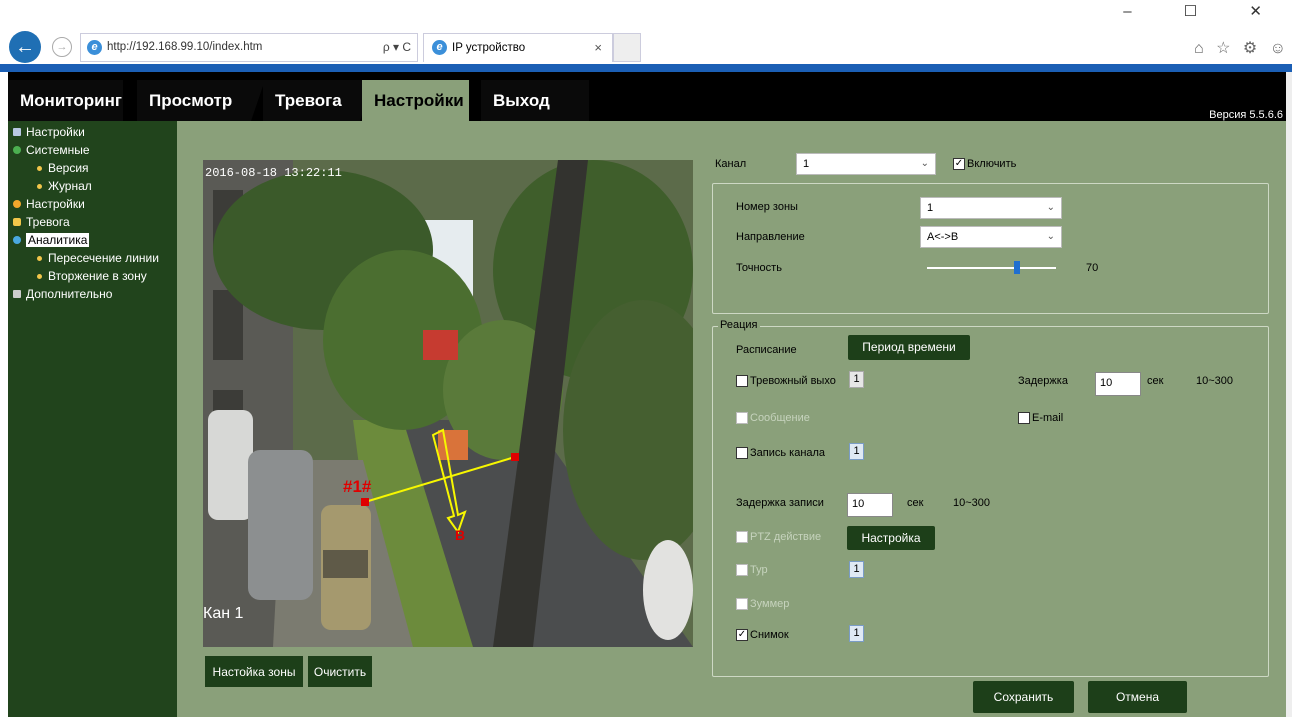  I want to click on save-button: Сохранить, so click(1023, 697).